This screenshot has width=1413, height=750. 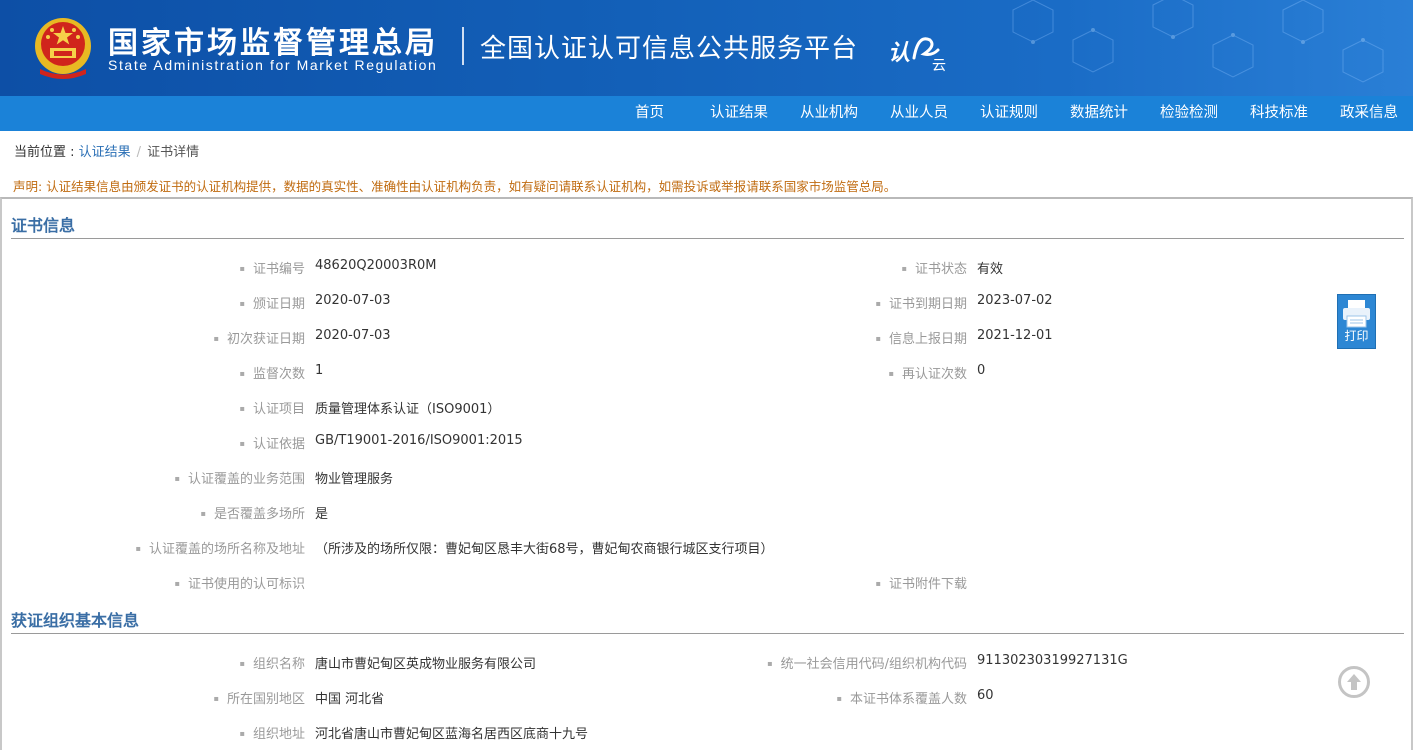 What do you see at coordinates (921, 302) in the screenshot?
I see `label-expiry-date: 证书到期日期` at bounding box center [921, 302].